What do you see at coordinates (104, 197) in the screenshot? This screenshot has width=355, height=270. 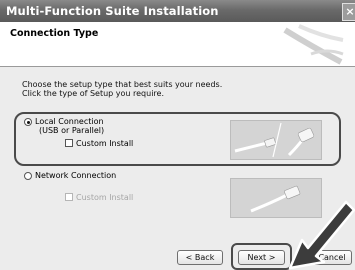 I see `network-custom-install-label: Custom Install` at bounding box center [104, 197].